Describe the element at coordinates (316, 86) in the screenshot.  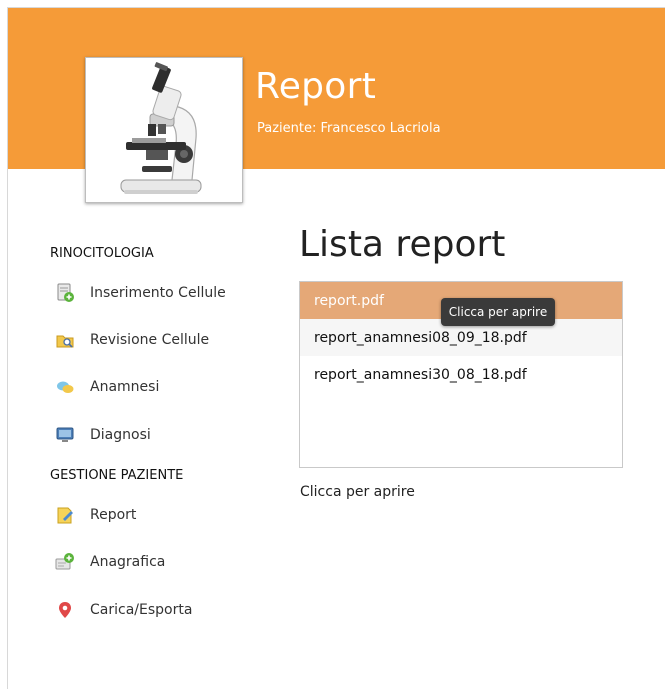
I see `page-title: Report` at that location.